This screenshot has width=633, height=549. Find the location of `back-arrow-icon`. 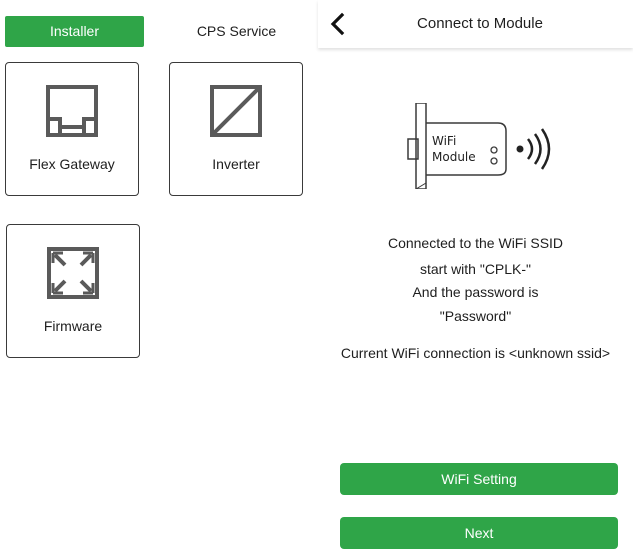

back-arrow-icon is located at coordinates (338, 24).